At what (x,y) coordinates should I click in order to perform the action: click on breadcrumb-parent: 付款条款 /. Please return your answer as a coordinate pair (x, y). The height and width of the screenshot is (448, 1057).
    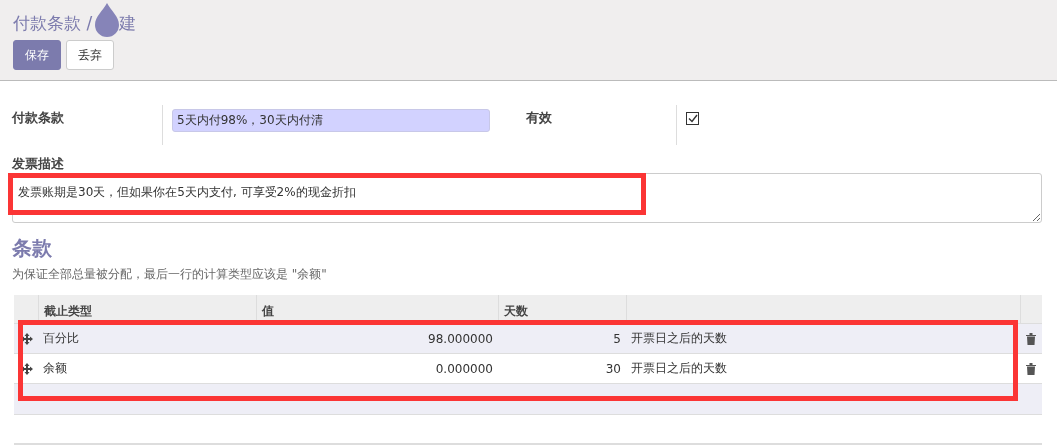
    Looking at the image, I should click on (53, 23).